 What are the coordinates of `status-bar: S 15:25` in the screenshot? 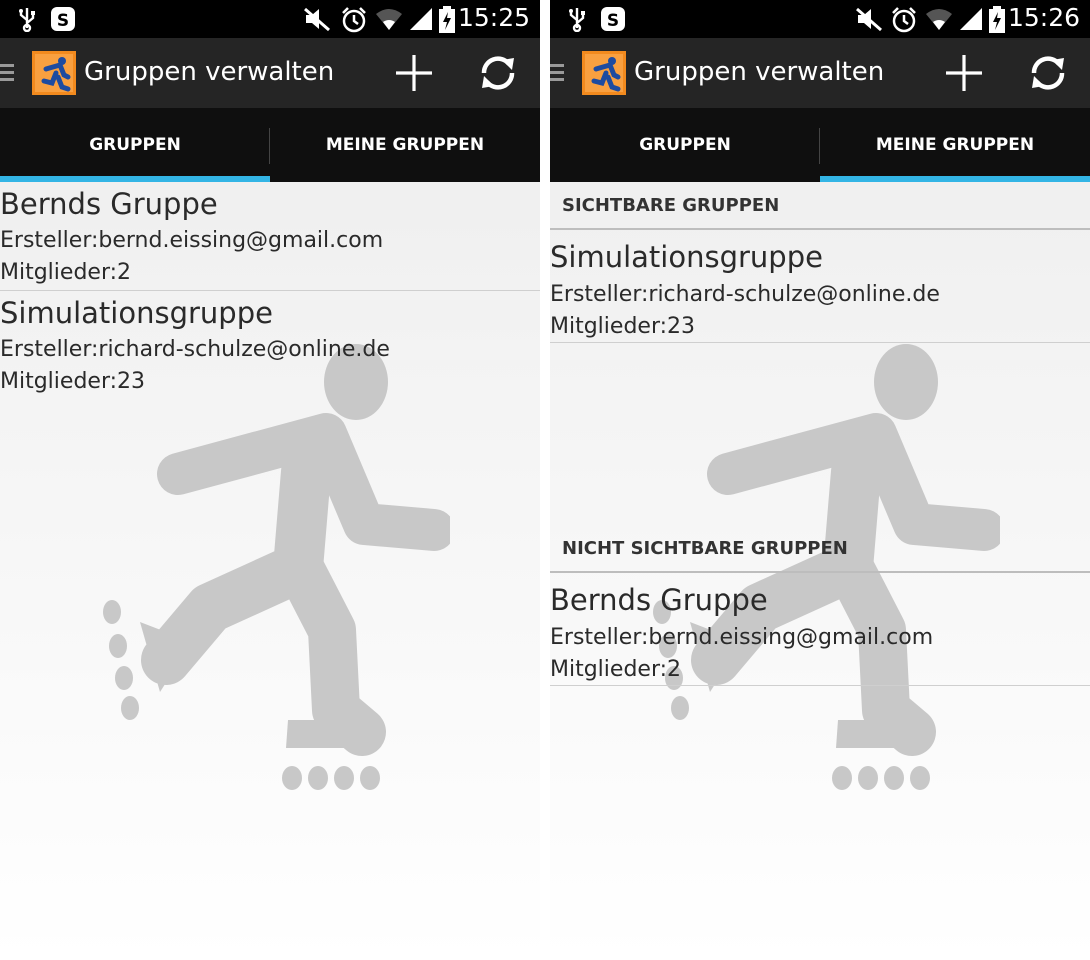 It's located at (270, 19).